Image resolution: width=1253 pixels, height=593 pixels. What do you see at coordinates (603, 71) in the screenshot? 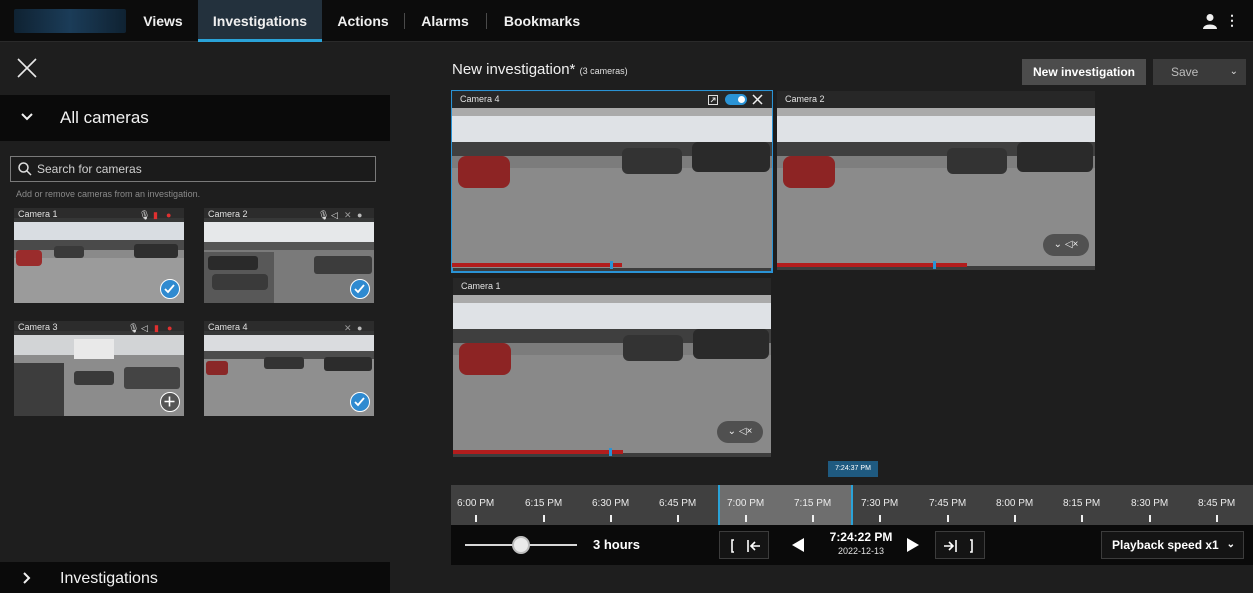
I see `camera-count: (3 cameras)` at bounding box center [603, 71].